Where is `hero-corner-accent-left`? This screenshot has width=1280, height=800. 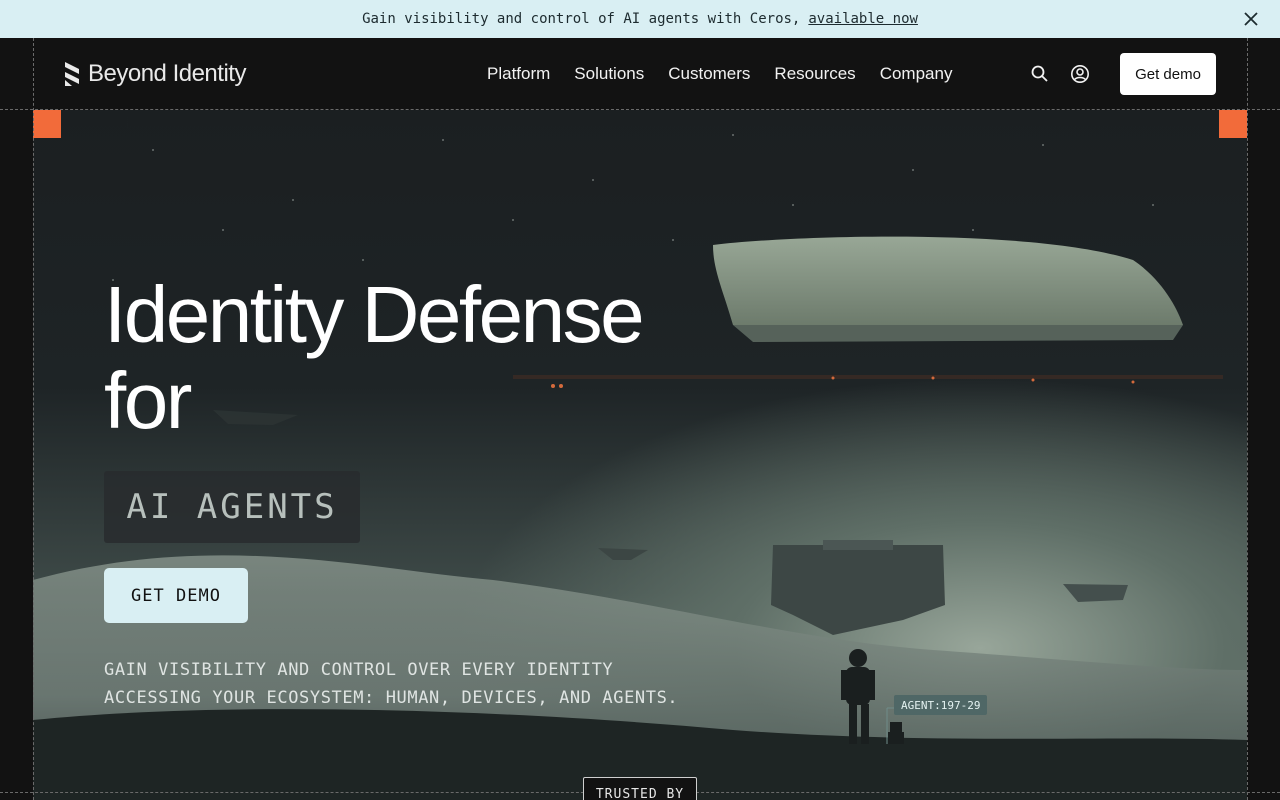
hero-corner-accent-left is located at coordinates (47, 124).